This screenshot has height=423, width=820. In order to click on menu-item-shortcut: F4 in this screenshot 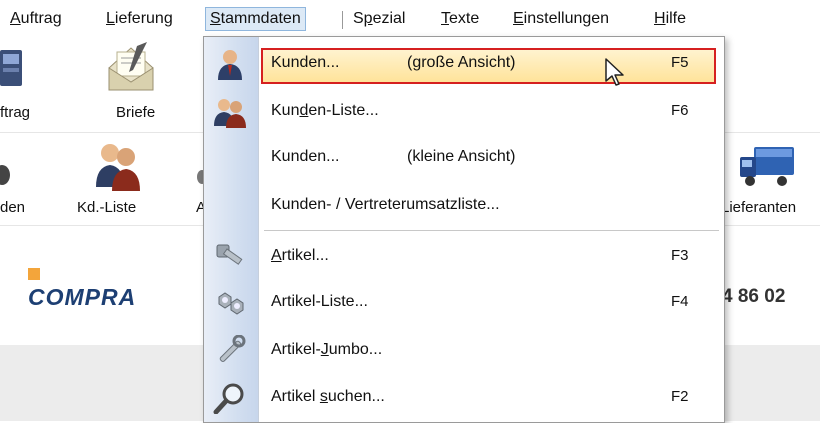, I will do `click(680, 301)`.